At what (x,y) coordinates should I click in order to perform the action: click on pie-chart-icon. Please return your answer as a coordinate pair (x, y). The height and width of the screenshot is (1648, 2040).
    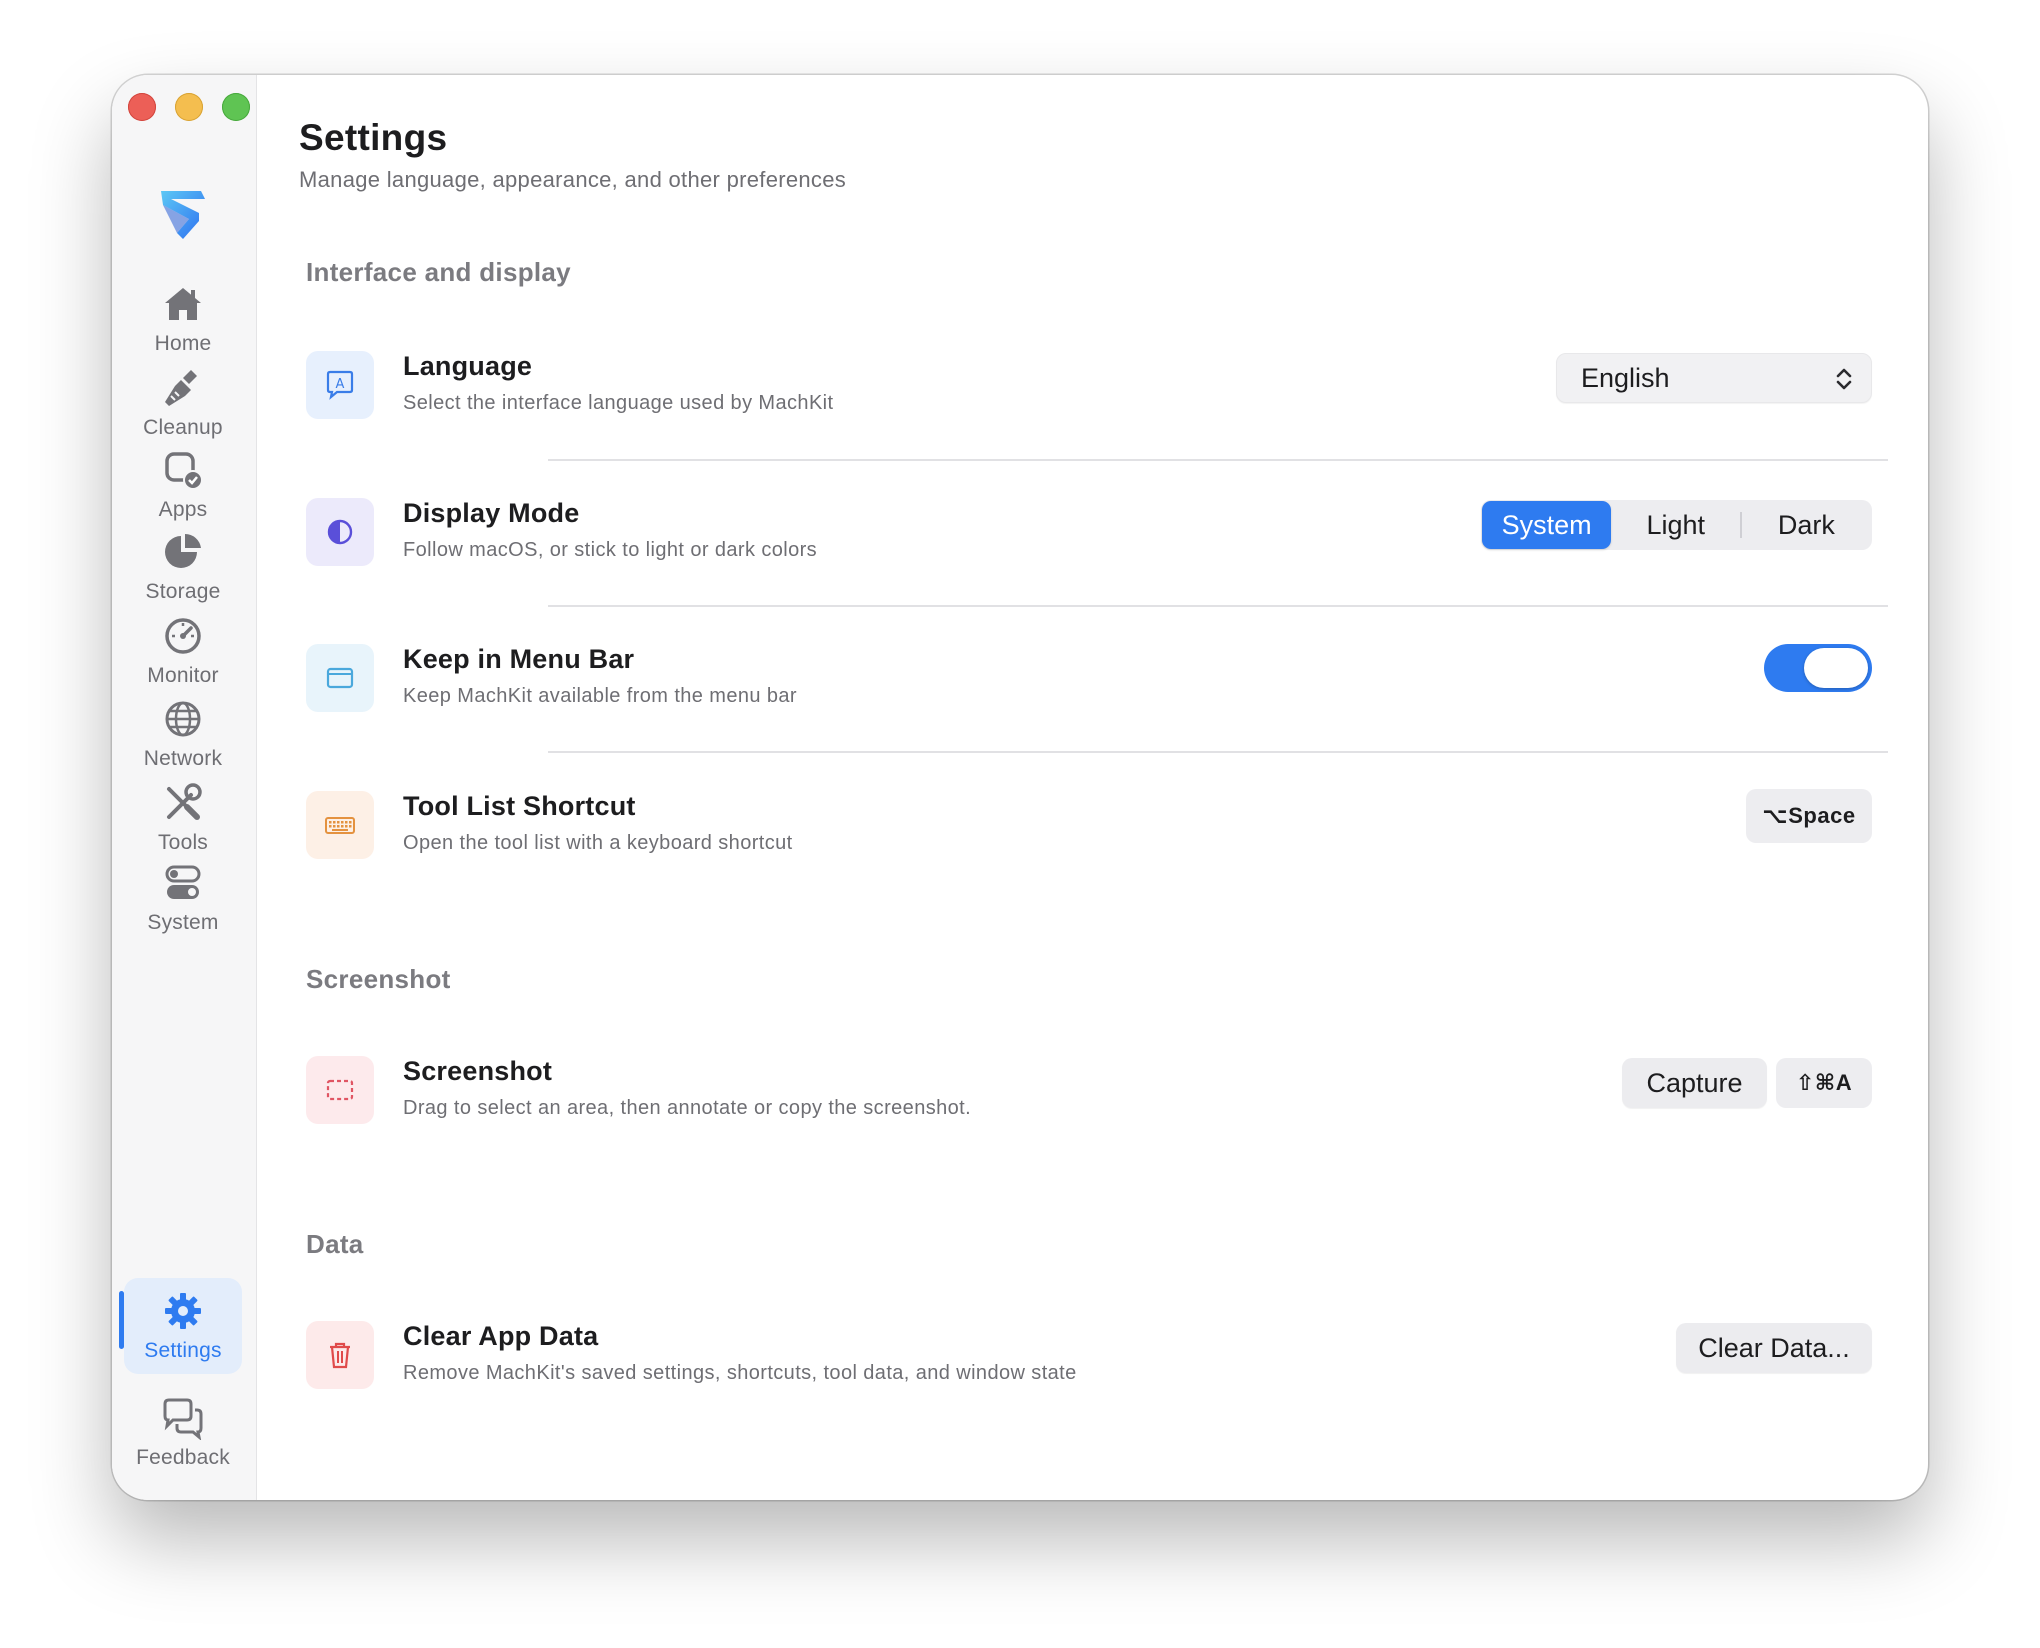
    Looking at the image, I should click on (183, 550).